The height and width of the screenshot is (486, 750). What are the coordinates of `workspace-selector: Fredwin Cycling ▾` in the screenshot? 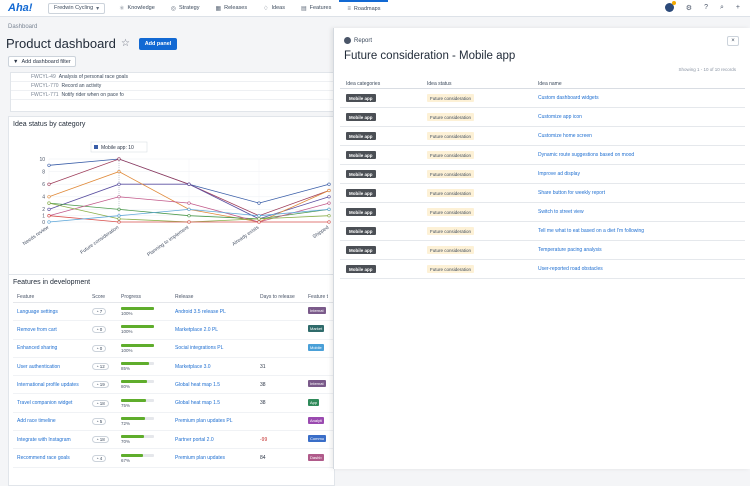 It's located at (77, 8).